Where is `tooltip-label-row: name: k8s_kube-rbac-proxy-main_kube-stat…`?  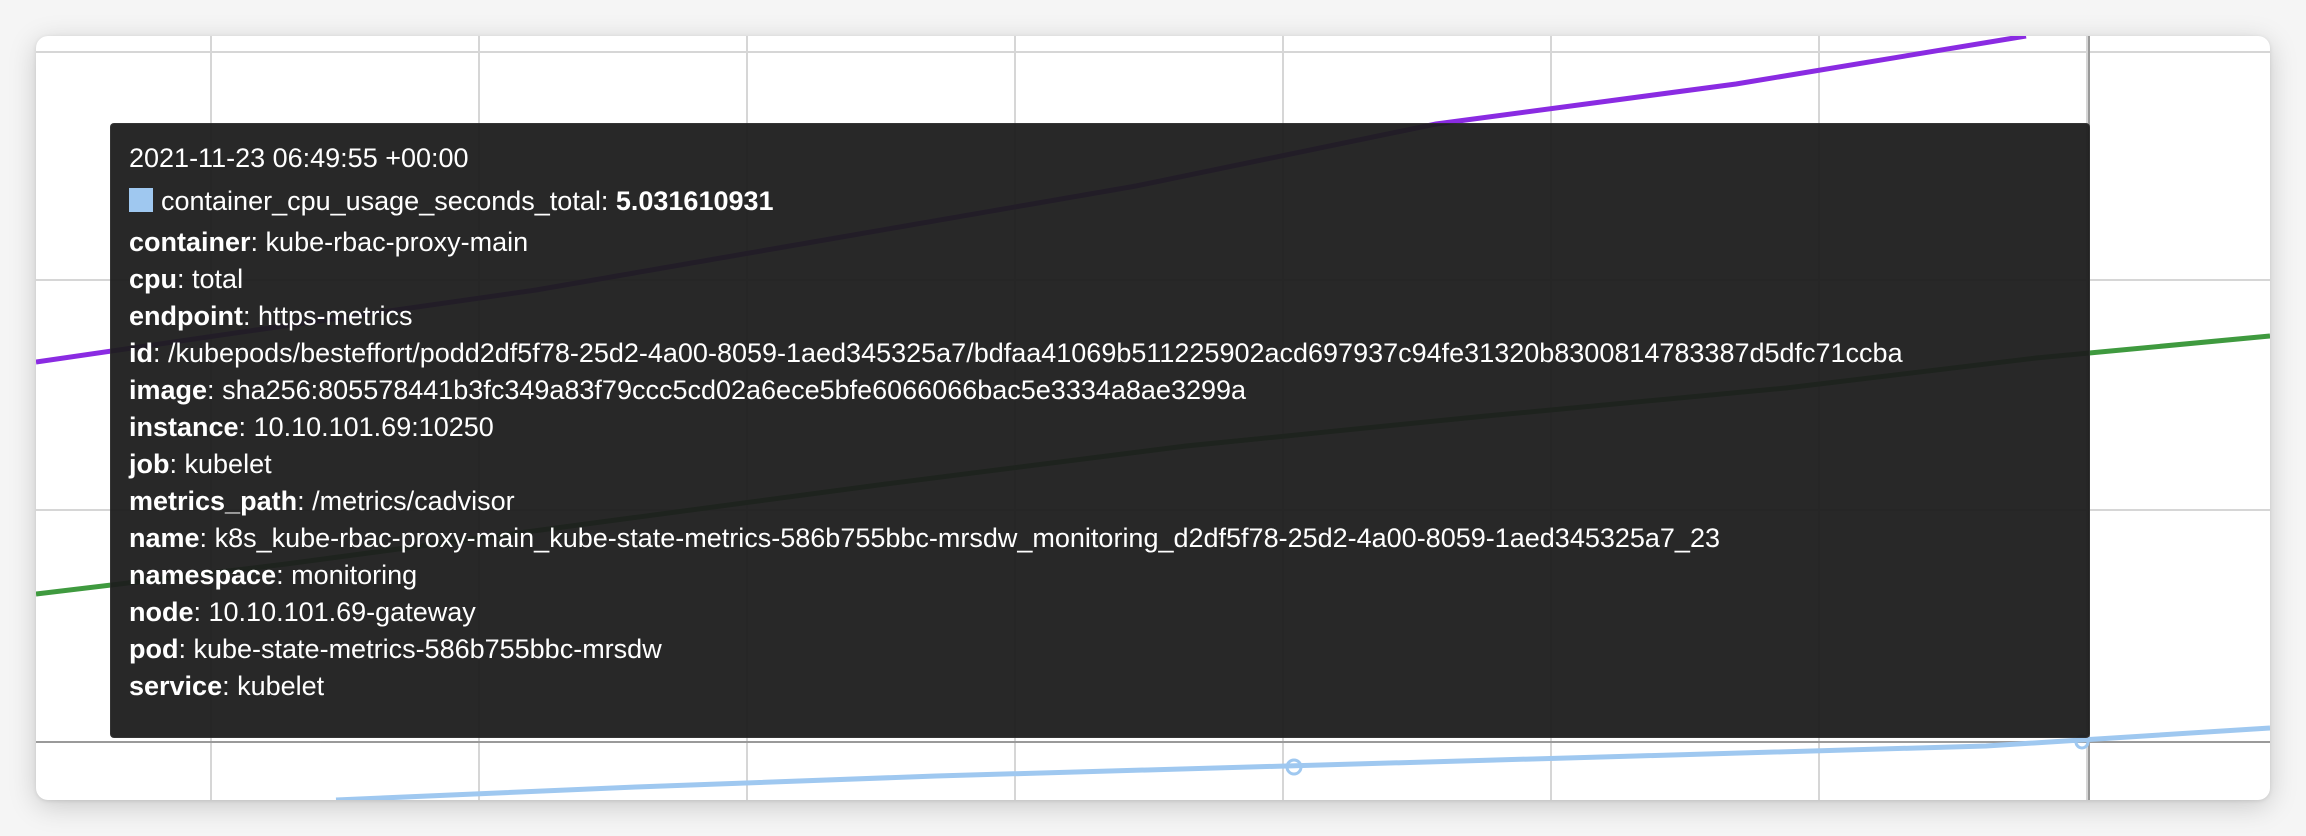 tooltip-label-row: name: k8s_kube-rbac-proxy-main_kube-stat… is located at coordinates (924, 538).